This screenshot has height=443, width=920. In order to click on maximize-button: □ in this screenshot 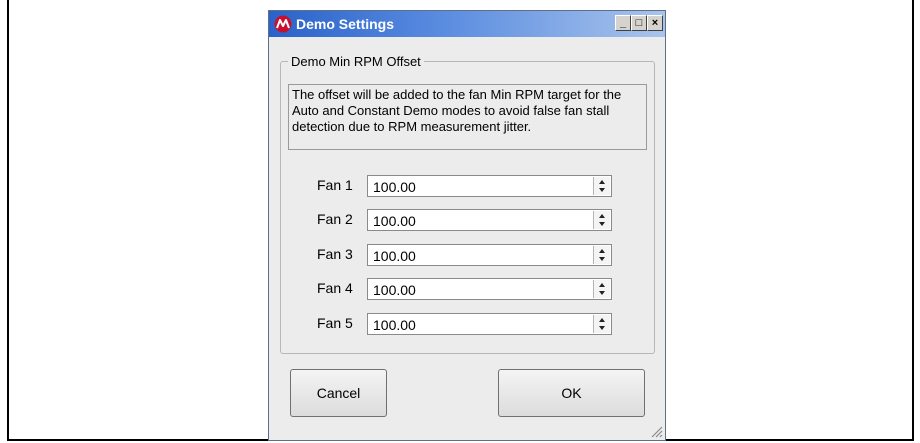, I will do `click(639, 23)`.